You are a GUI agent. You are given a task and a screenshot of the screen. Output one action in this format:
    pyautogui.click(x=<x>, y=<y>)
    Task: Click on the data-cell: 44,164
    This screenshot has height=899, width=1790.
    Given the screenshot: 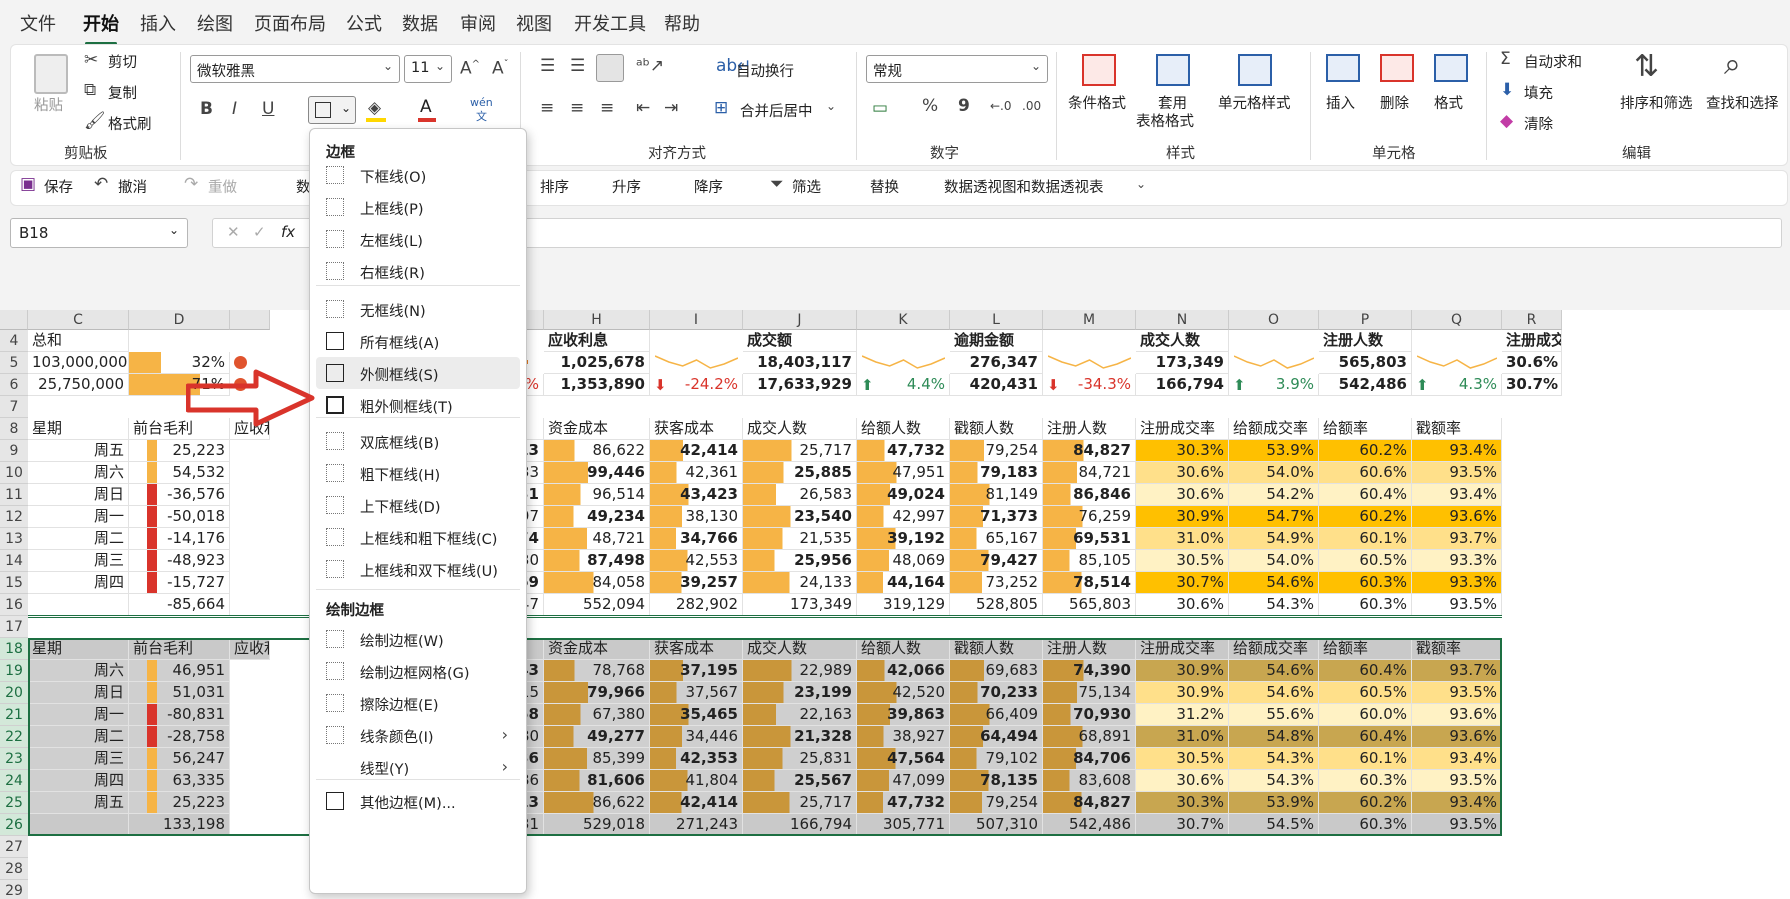 What is the action you would take?
    pyautogui.click(x=903, y=583)
    